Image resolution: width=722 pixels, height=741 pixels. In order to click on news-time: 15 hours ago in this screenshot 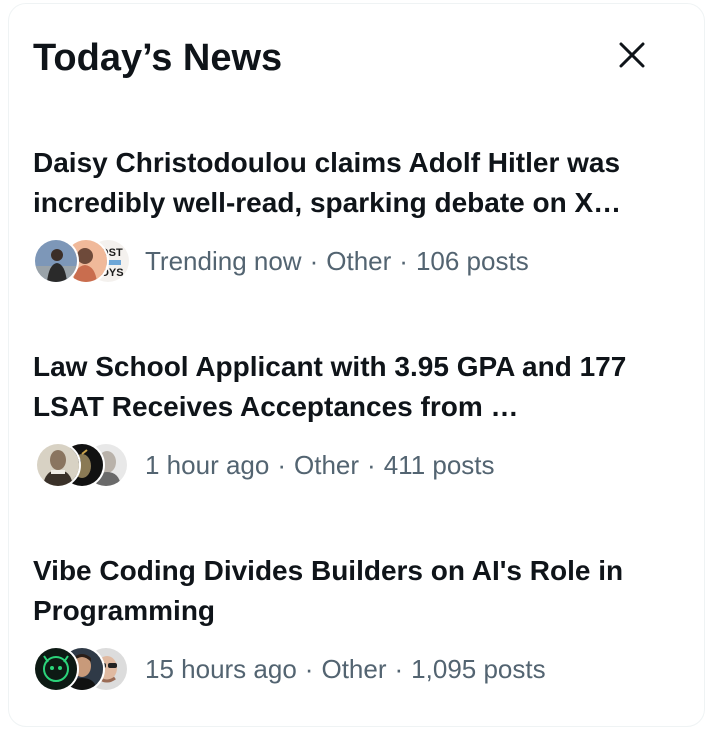, I will do `click(221, 668)`.